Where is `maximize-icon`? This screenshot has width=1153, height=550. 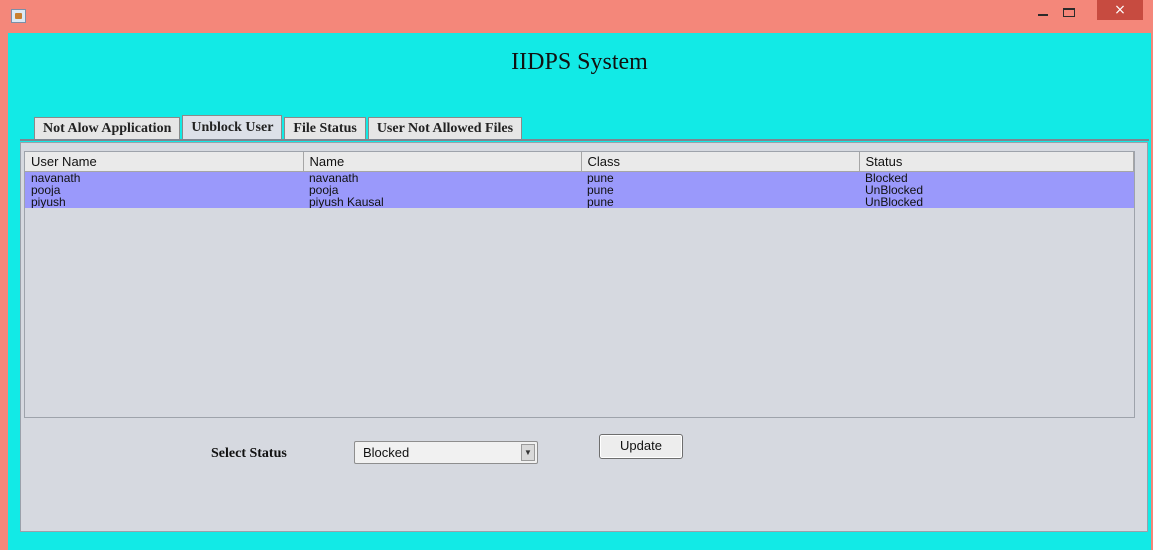
maximize-icon is located at coordinates (1069, 12).